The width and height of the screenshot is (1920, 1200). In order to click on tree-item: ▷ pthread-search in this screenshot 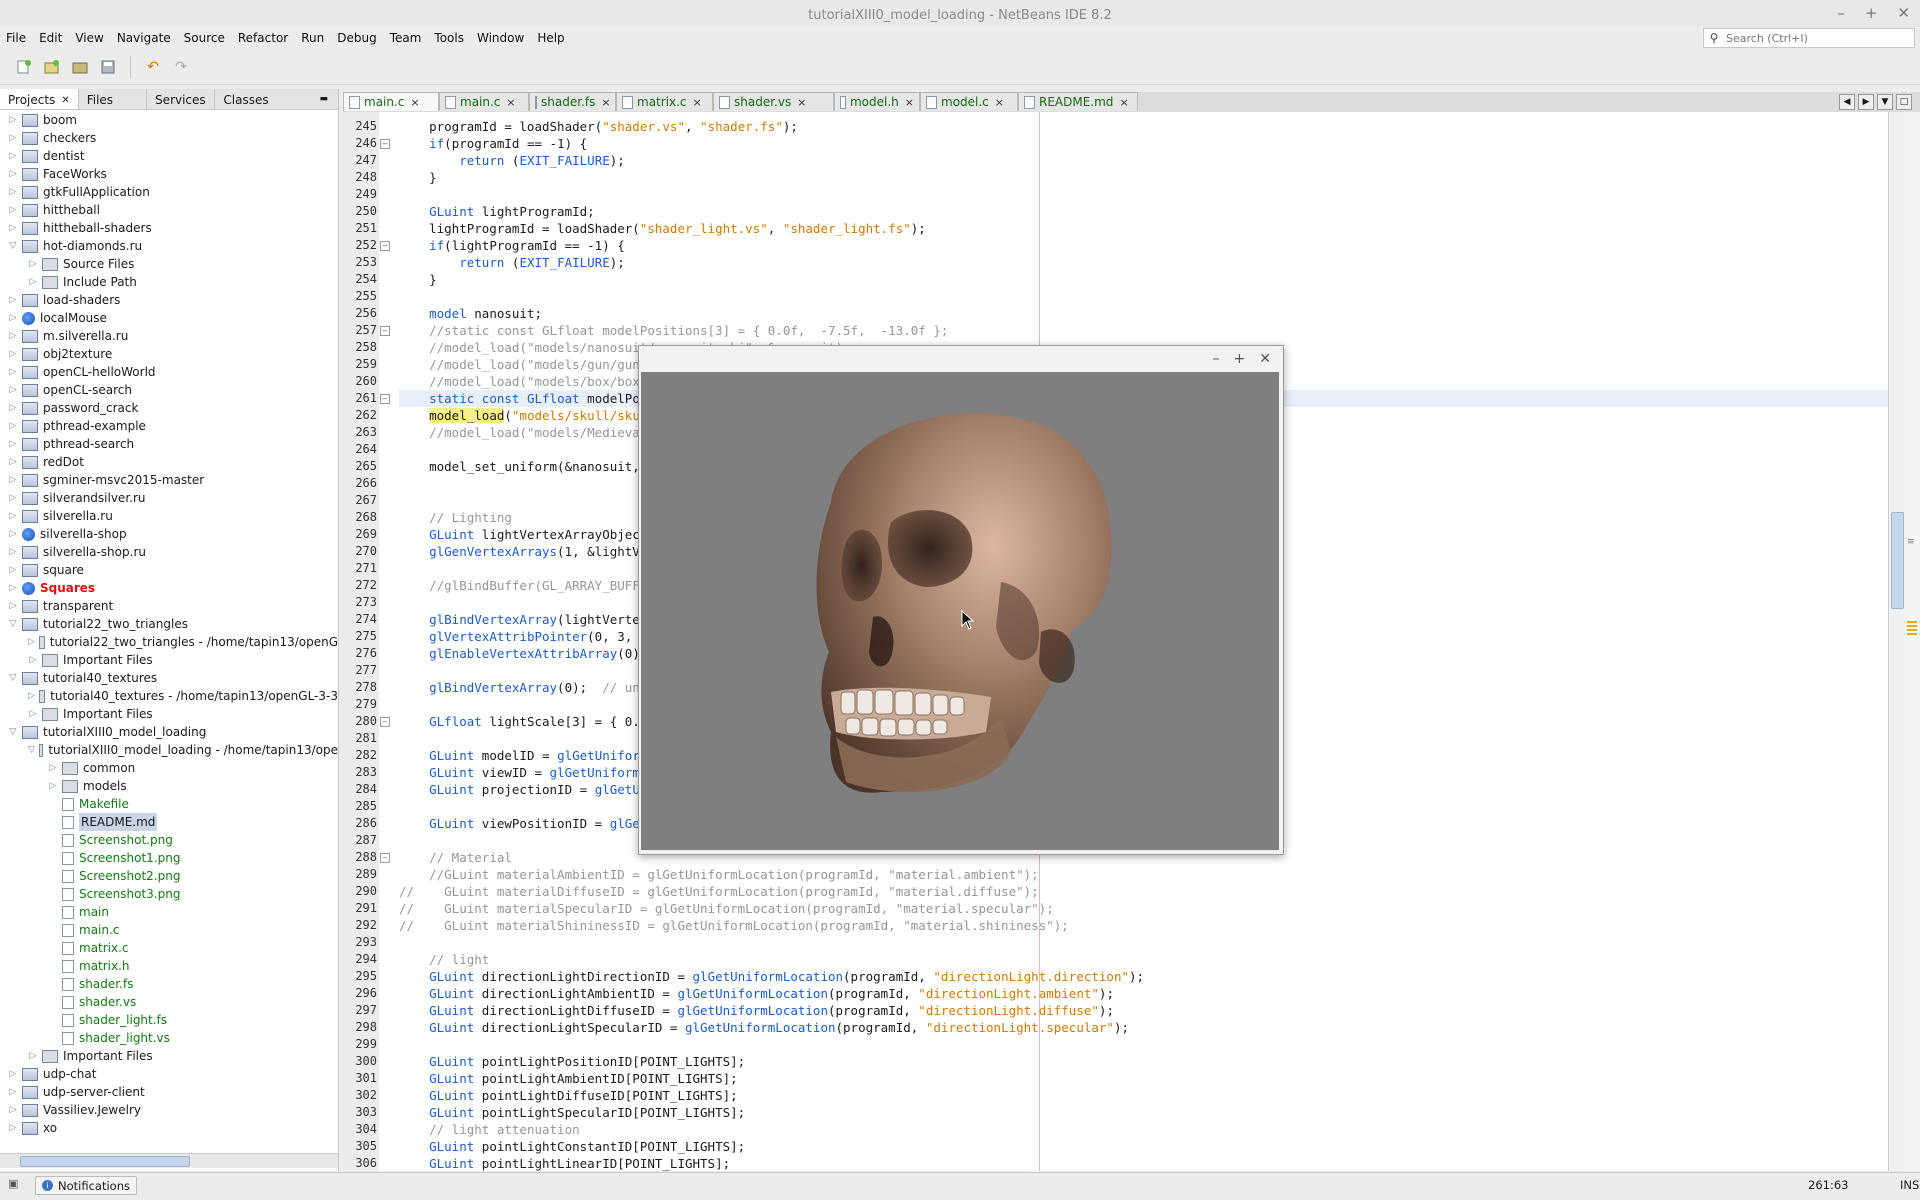, I will do `click(169, 444)`.